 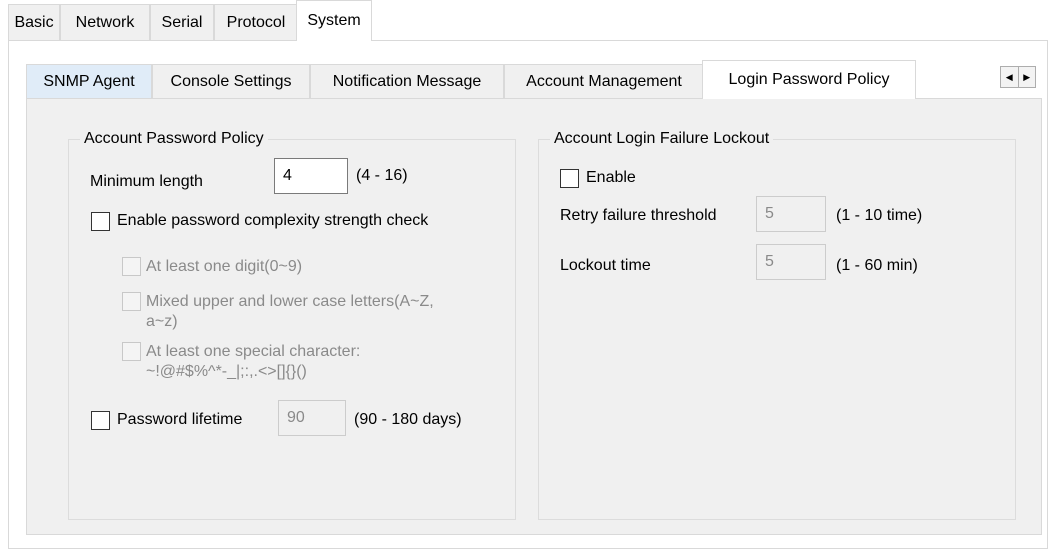 I want to click on lockout-enable-label: Enable, so click(x=611, y=177).